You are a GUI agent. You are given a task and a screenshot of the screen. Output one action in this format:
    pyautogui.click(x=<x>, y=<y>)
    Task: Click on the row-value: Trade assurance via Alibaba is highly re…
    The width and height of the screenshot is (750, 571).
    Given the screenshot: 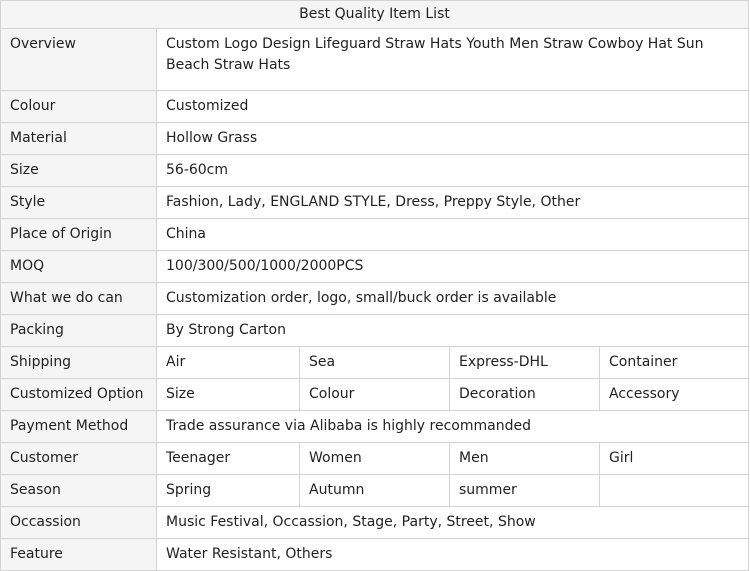 What is the action you would take?
    pyautogui.click(x=452, y=426)
    